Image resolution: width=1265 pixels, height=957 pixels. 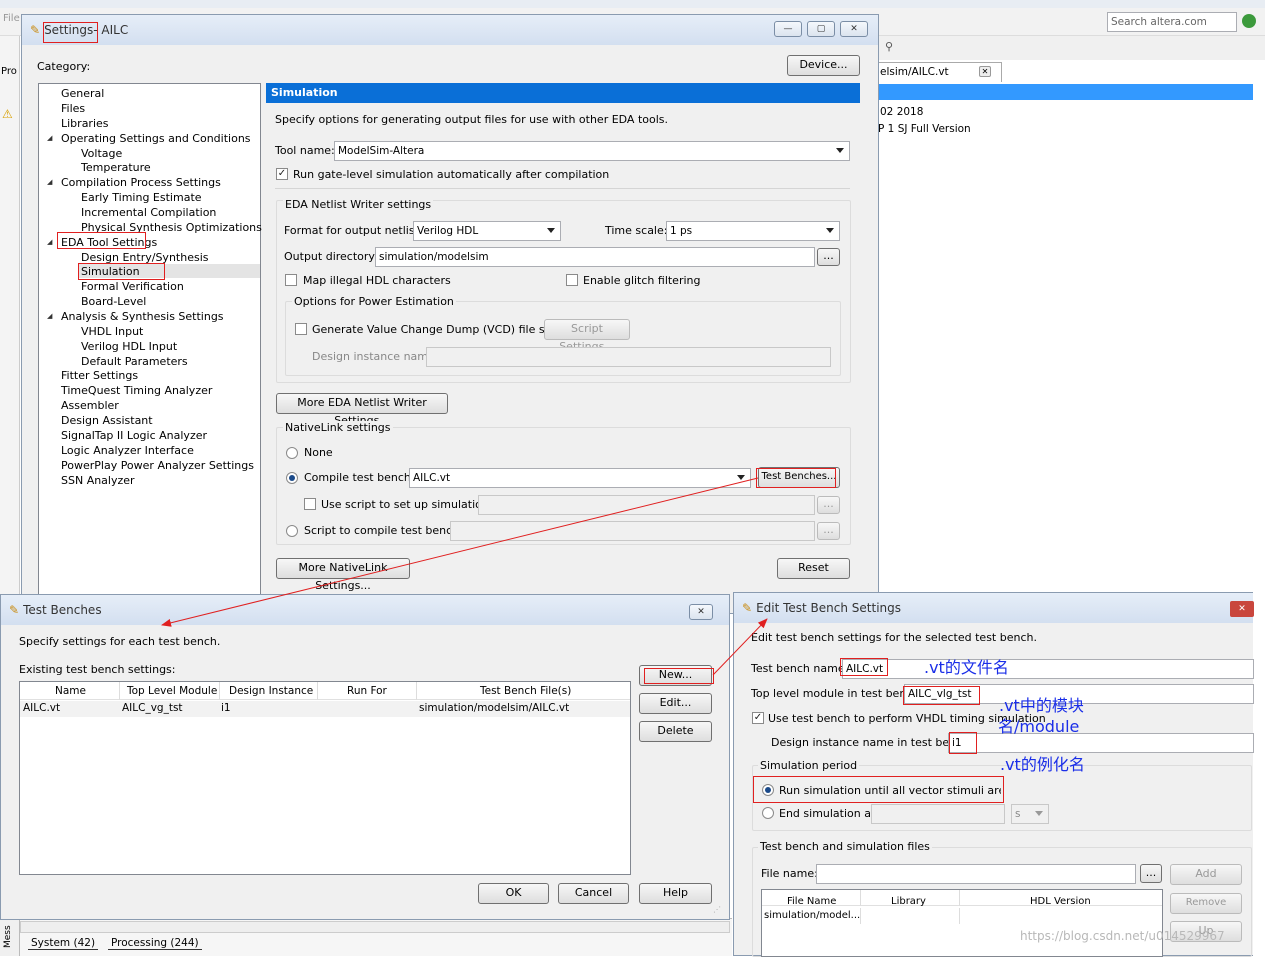 I want to click on annotation-vt-module-2: 名/module, so click(x=1039, y=726).